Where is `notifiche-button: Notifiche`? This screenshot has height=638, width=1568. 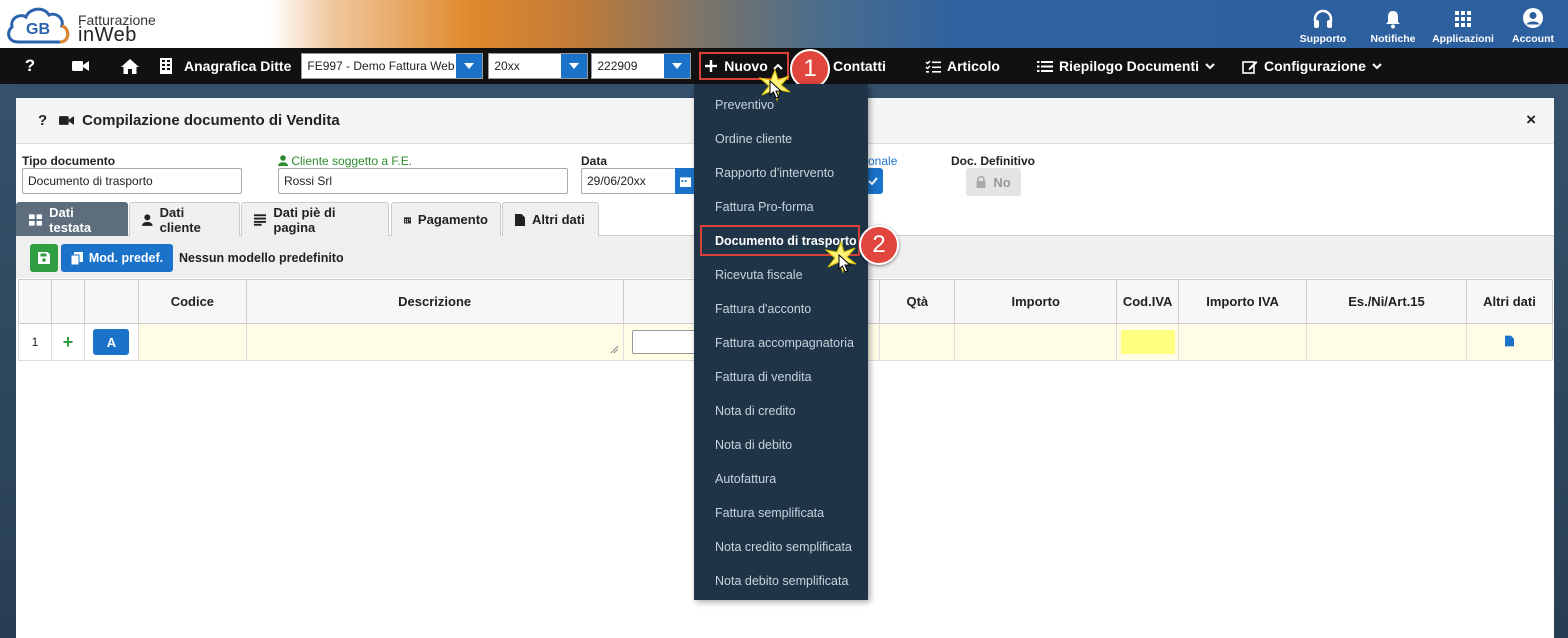
notifiche-button: Notifiche is located at coordinates (1393, 24).